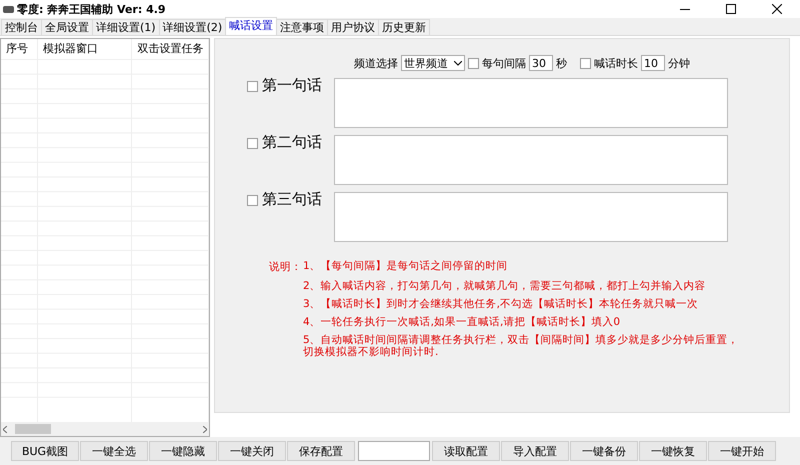  Describe the element at coordinates (731, 9) in the screenshot. I see `maximize-icon` at that location.